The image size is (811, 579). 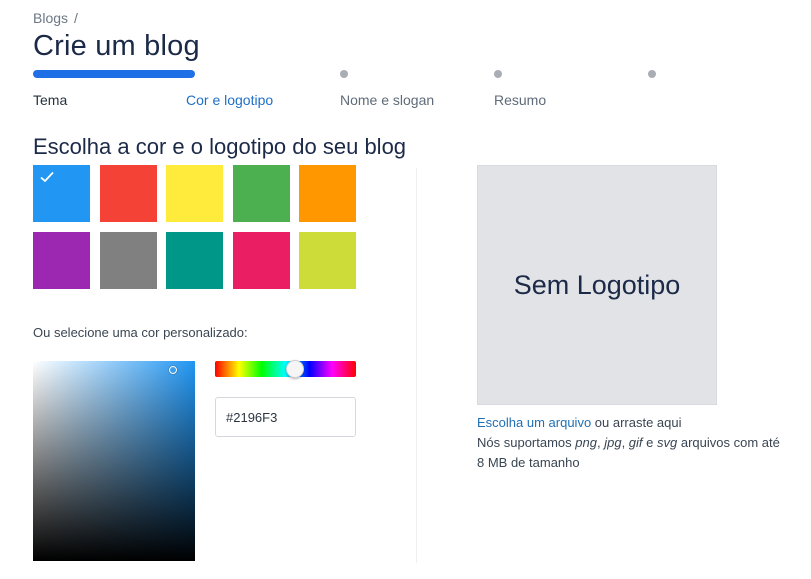 What do you see at coordinates (528, 462) in the screenshot?
I see `max-size-text: 8 MB de tamanho` at bounding box center [528, 462].